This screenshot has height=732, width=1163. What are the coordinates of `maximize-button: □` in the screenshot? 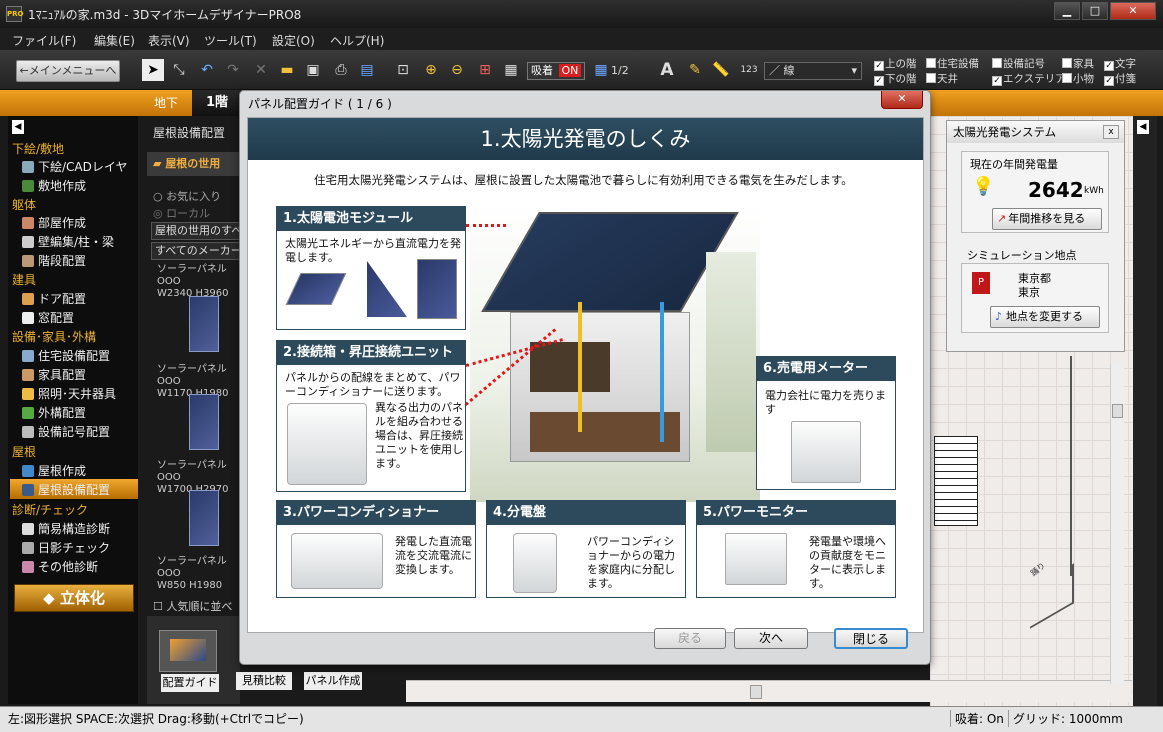 It's located at (1095, 11).